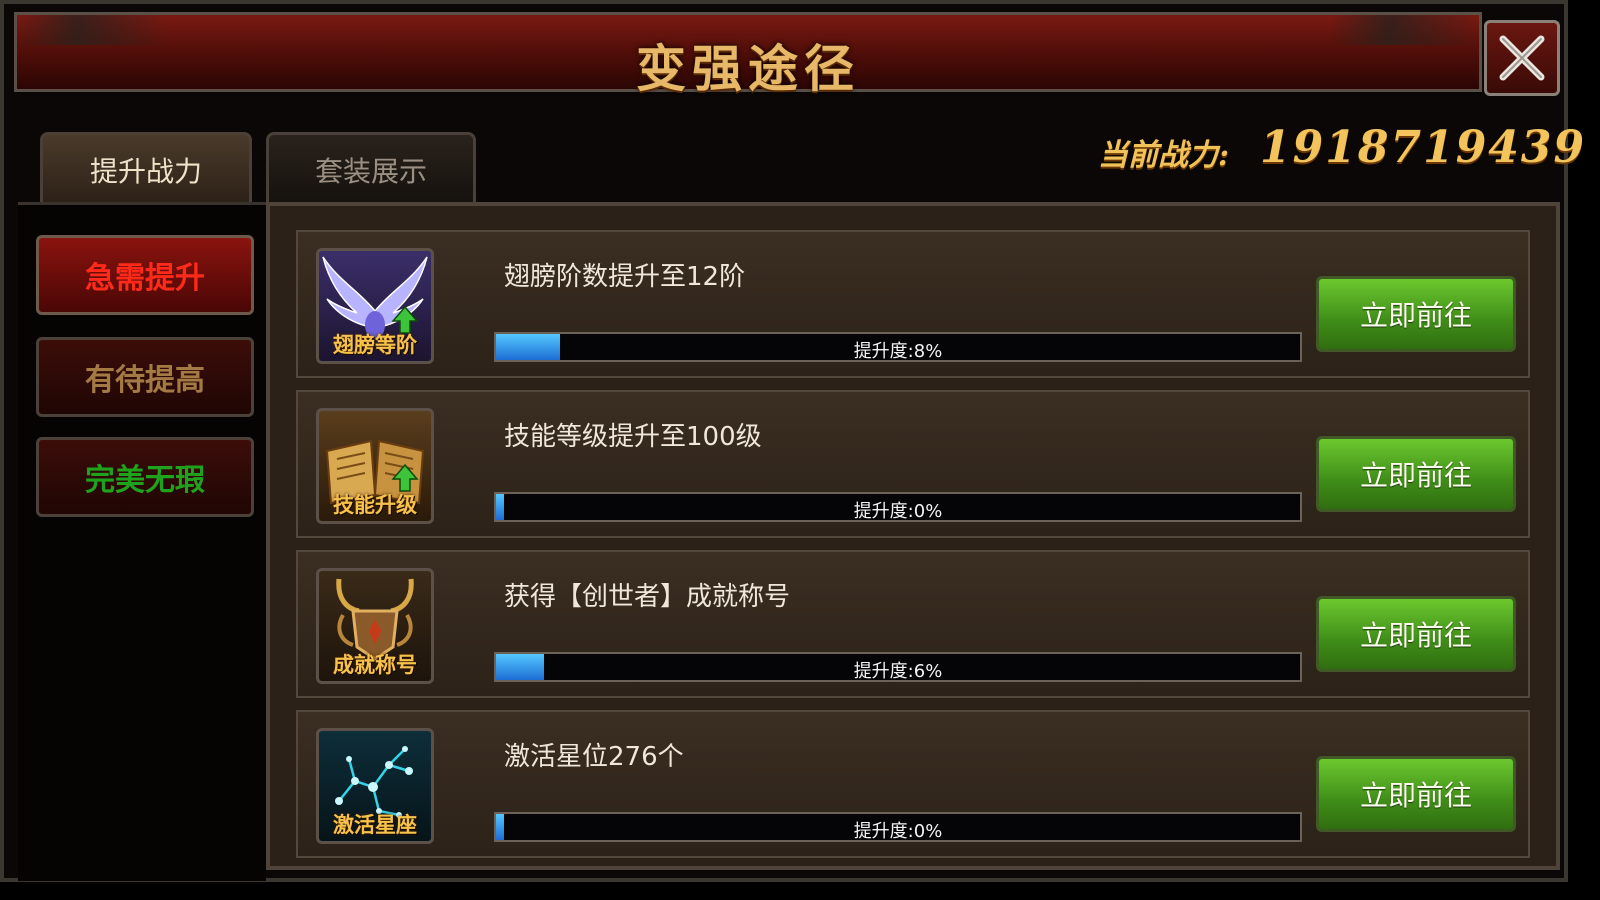 This screenshot has height=900, width=1600. What do you see at coordinates (633, 437) in the screenshot?
I see `task-text: 技能等级提升至100级` at bounding box center [633, 437].